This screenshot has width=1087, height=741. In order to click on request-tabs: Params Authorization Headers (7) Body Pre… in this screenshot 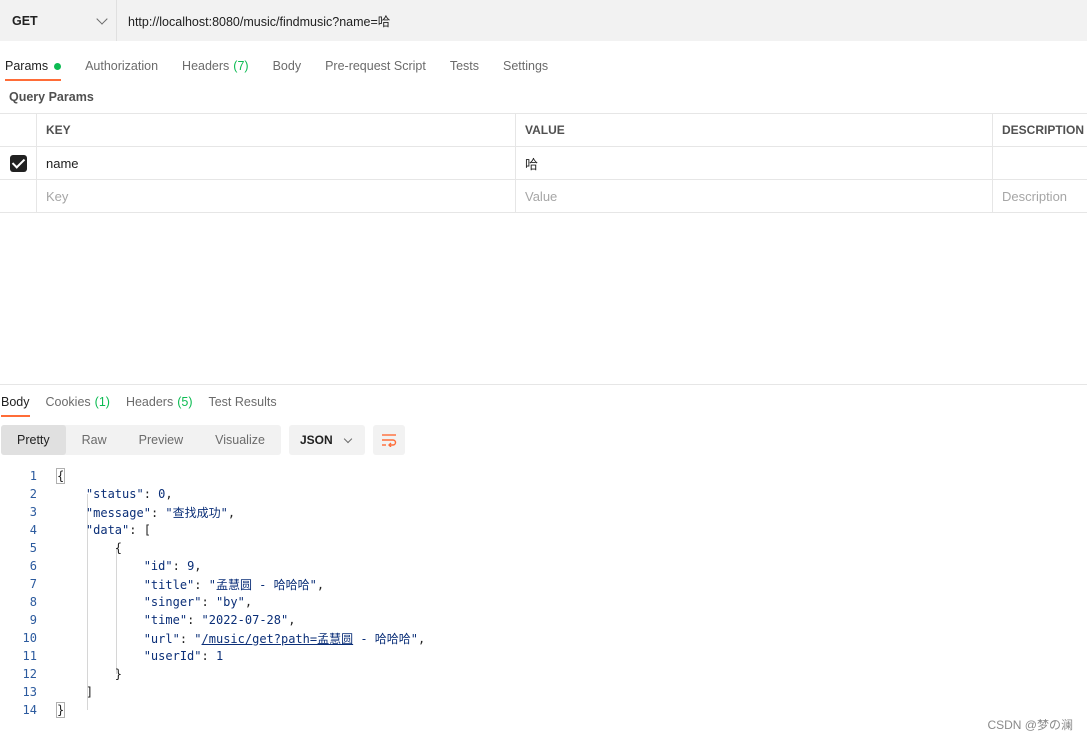, I will do `click(286, 67)`.